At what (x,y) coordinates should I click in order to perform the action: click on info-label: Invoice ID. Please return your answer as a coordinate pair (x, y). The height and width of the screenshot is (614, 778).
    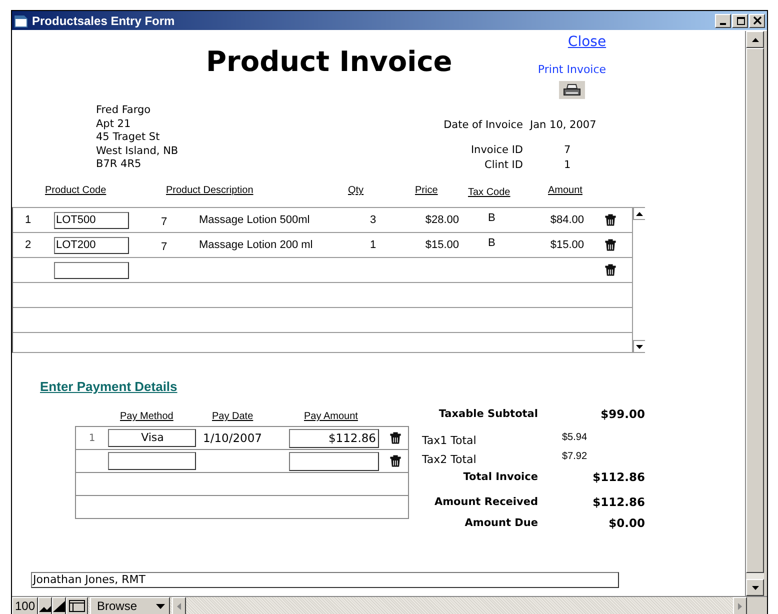
    Looking at the image, I should click on (496, 151).